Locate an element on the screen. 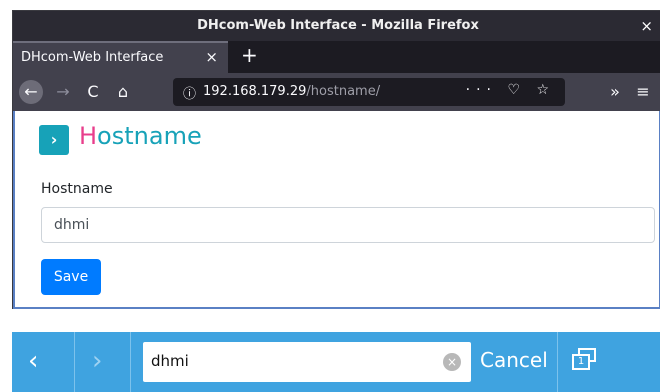 This screenshot has height=392, width=660. save-button: Save is located at coordinates (71, 277).